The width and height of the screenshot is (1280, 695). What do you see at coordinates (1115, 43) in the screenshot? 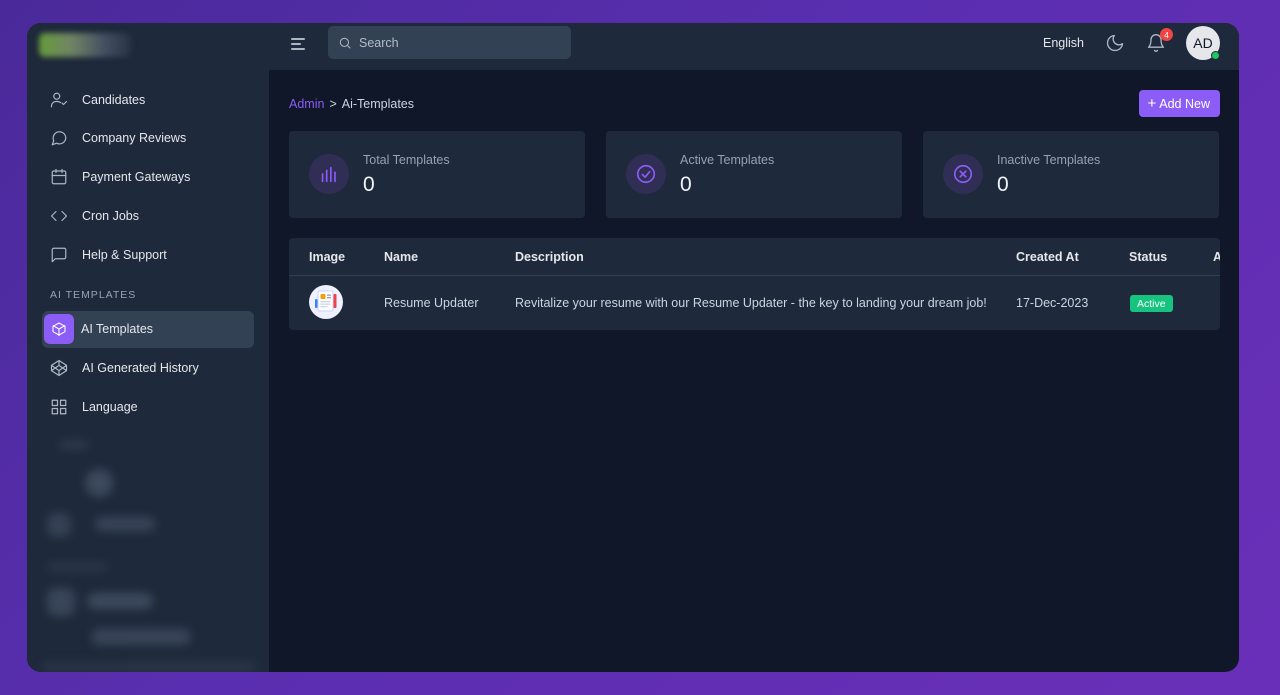
I see `moon-icon` at bounding box center [1115, 43].